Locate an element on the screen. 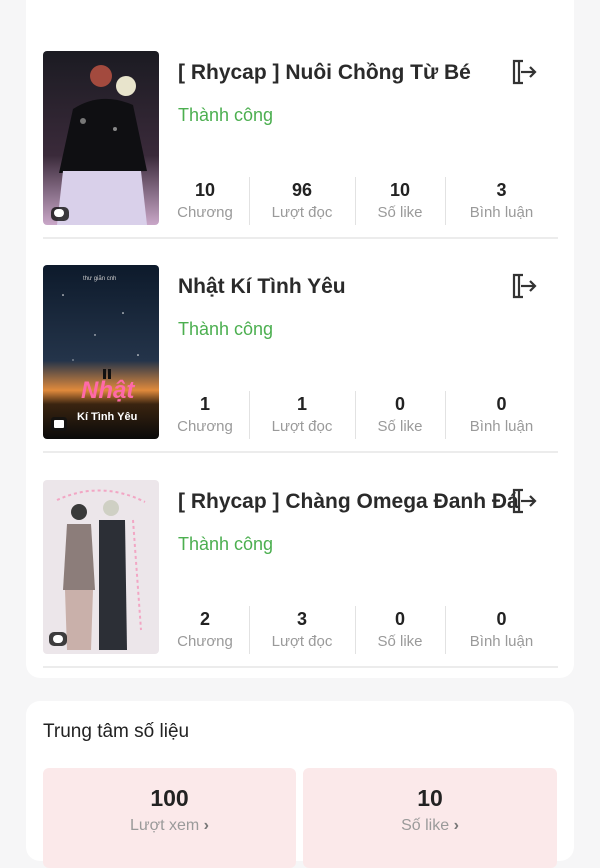 The width and height of the screenshot is (600, 868). metric-likes: 10 Số like is located at coordinates (400, 201).